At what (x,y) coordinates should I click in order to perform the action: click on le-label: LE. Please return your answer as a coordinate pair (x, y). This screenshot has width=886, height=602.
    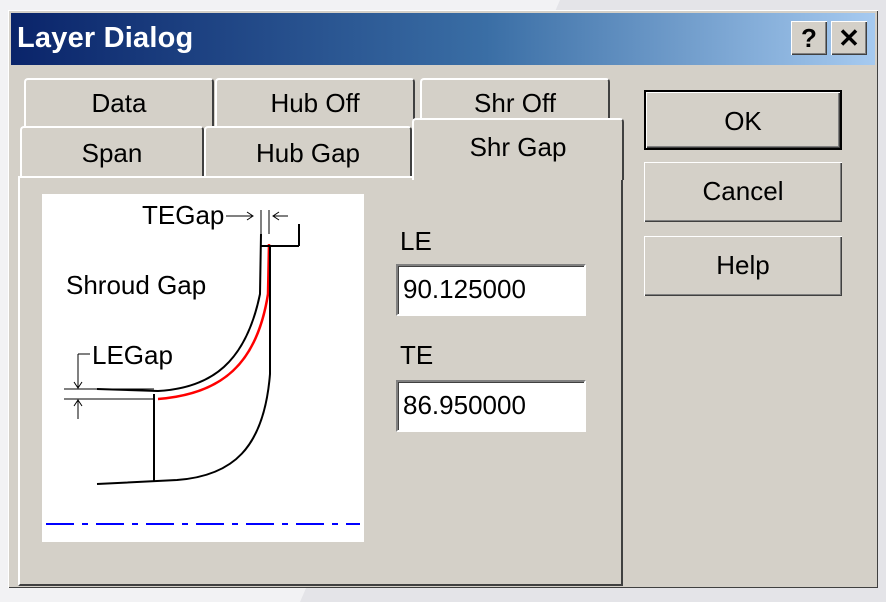
    Looking at the image, I should click on (416, 241).